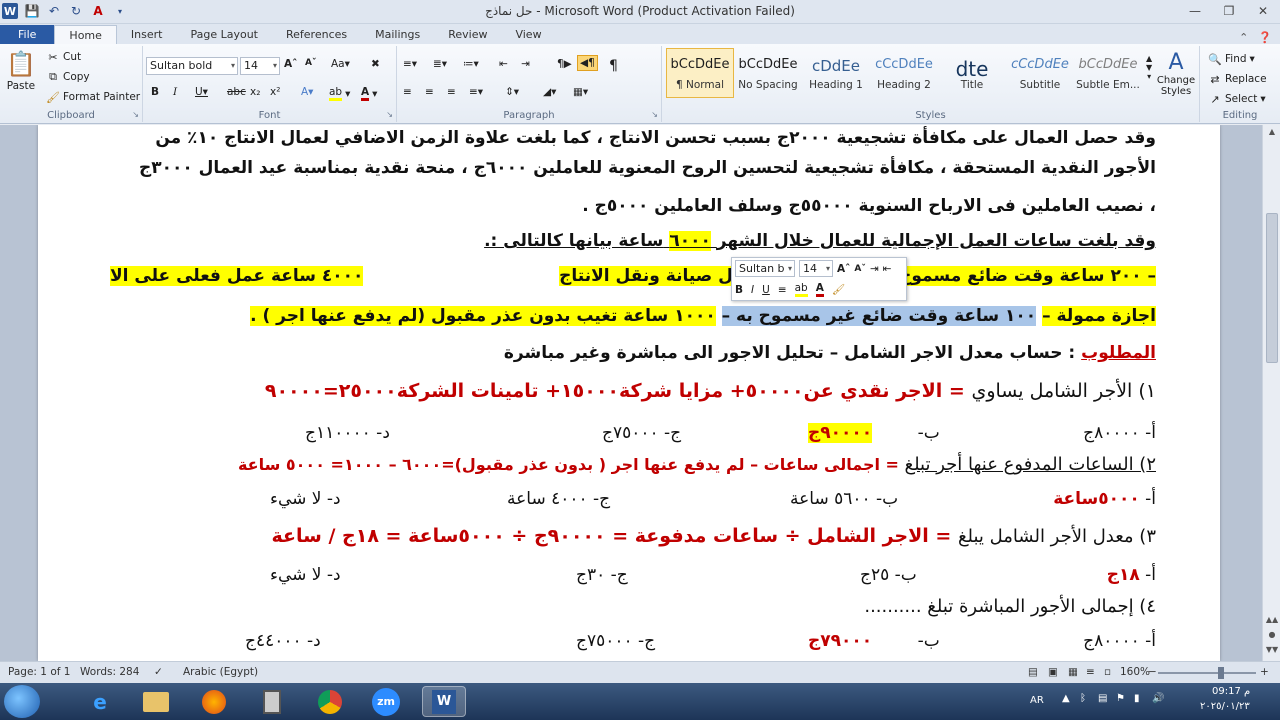  I want to click on draft-icon: ▫, so click(1107, 672).